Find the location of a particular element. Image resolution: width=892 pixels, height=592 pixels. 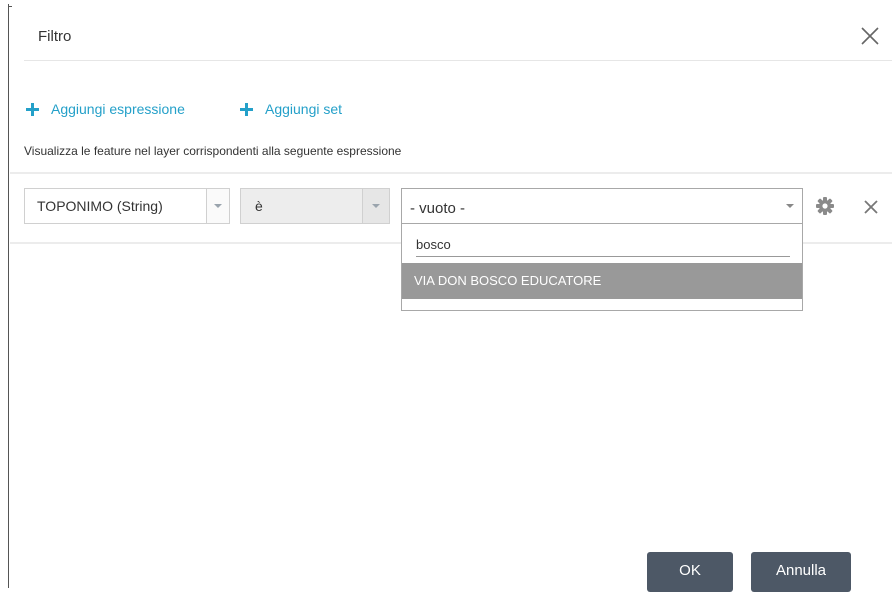

field-select-arrow is located at coordinates (217, 206).